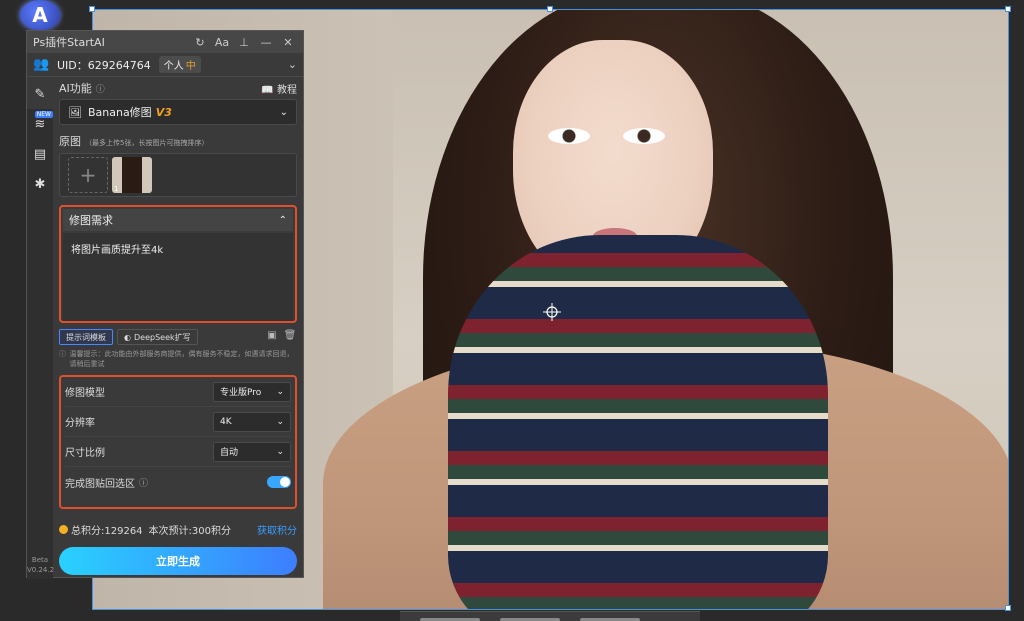  I want to click on crosshair-icon, so click(552, 312).